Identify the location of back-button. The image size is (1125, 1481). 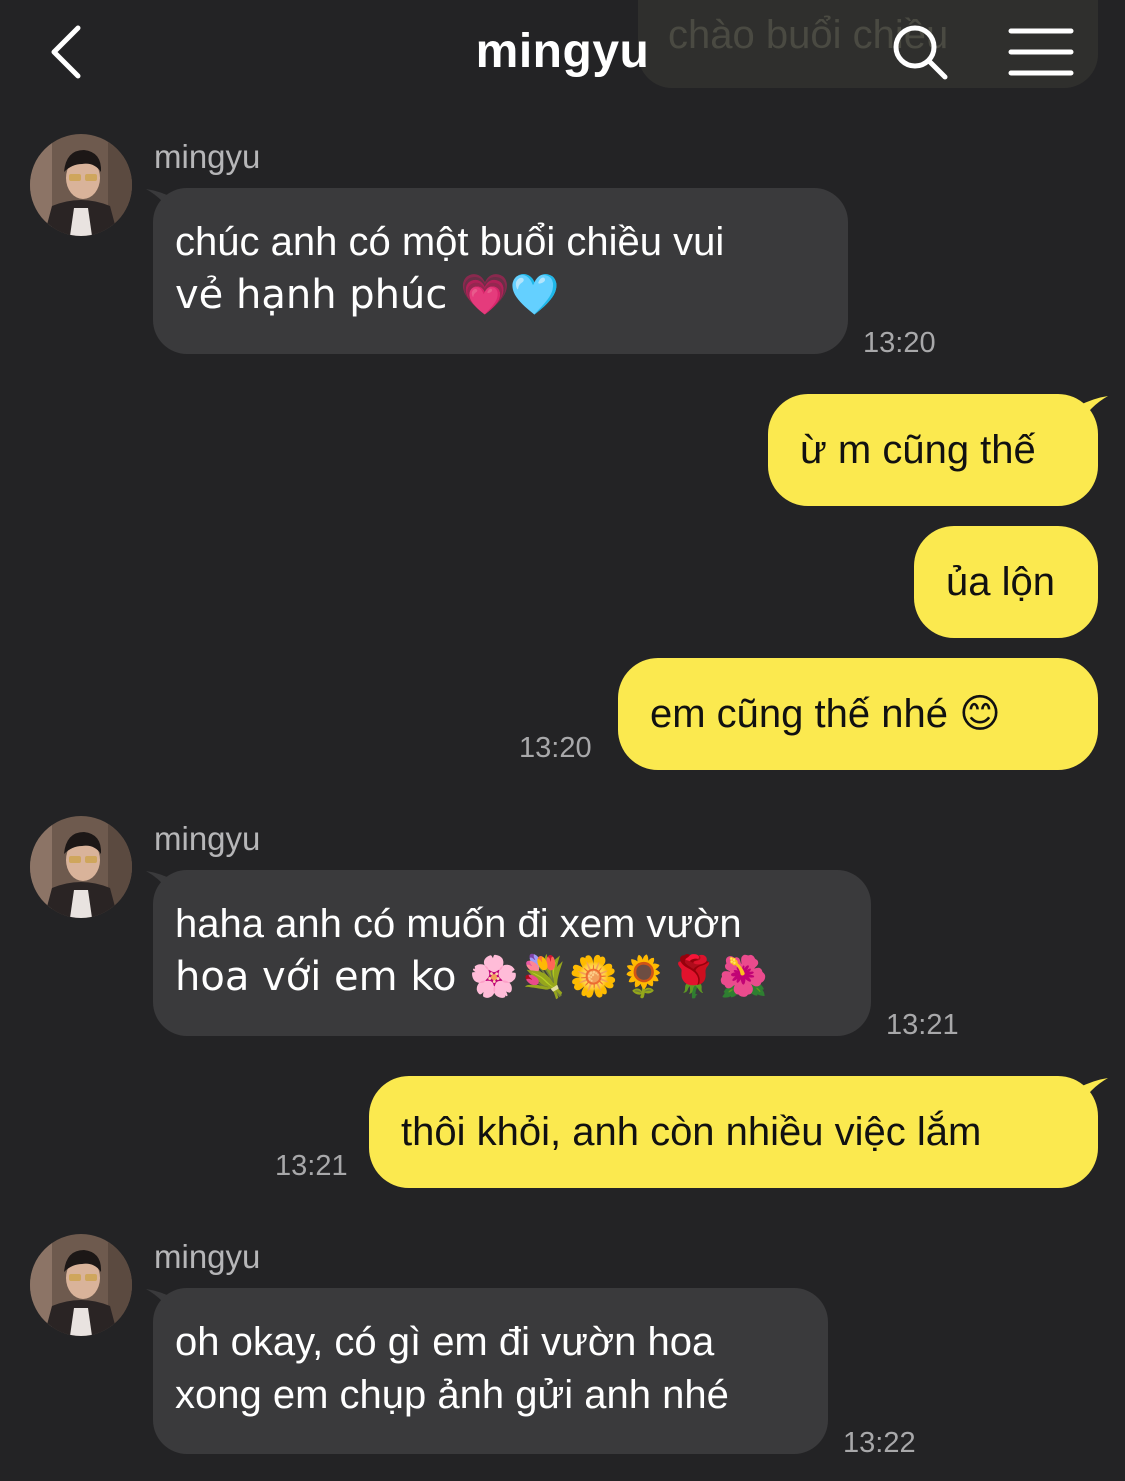
(70, 52).